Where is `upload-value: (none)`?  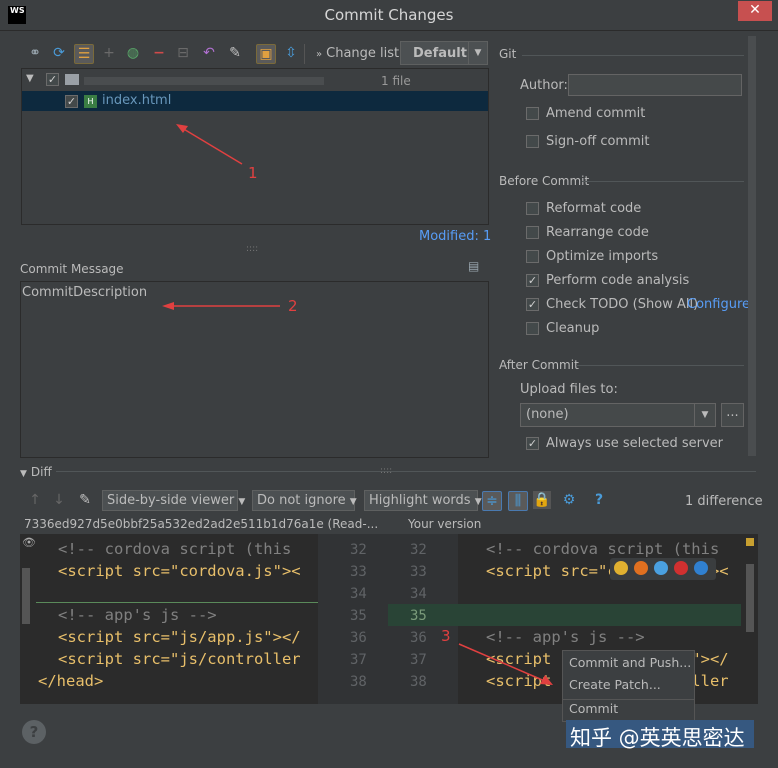
upload-value: (none) is located at coordinates (547, 414).